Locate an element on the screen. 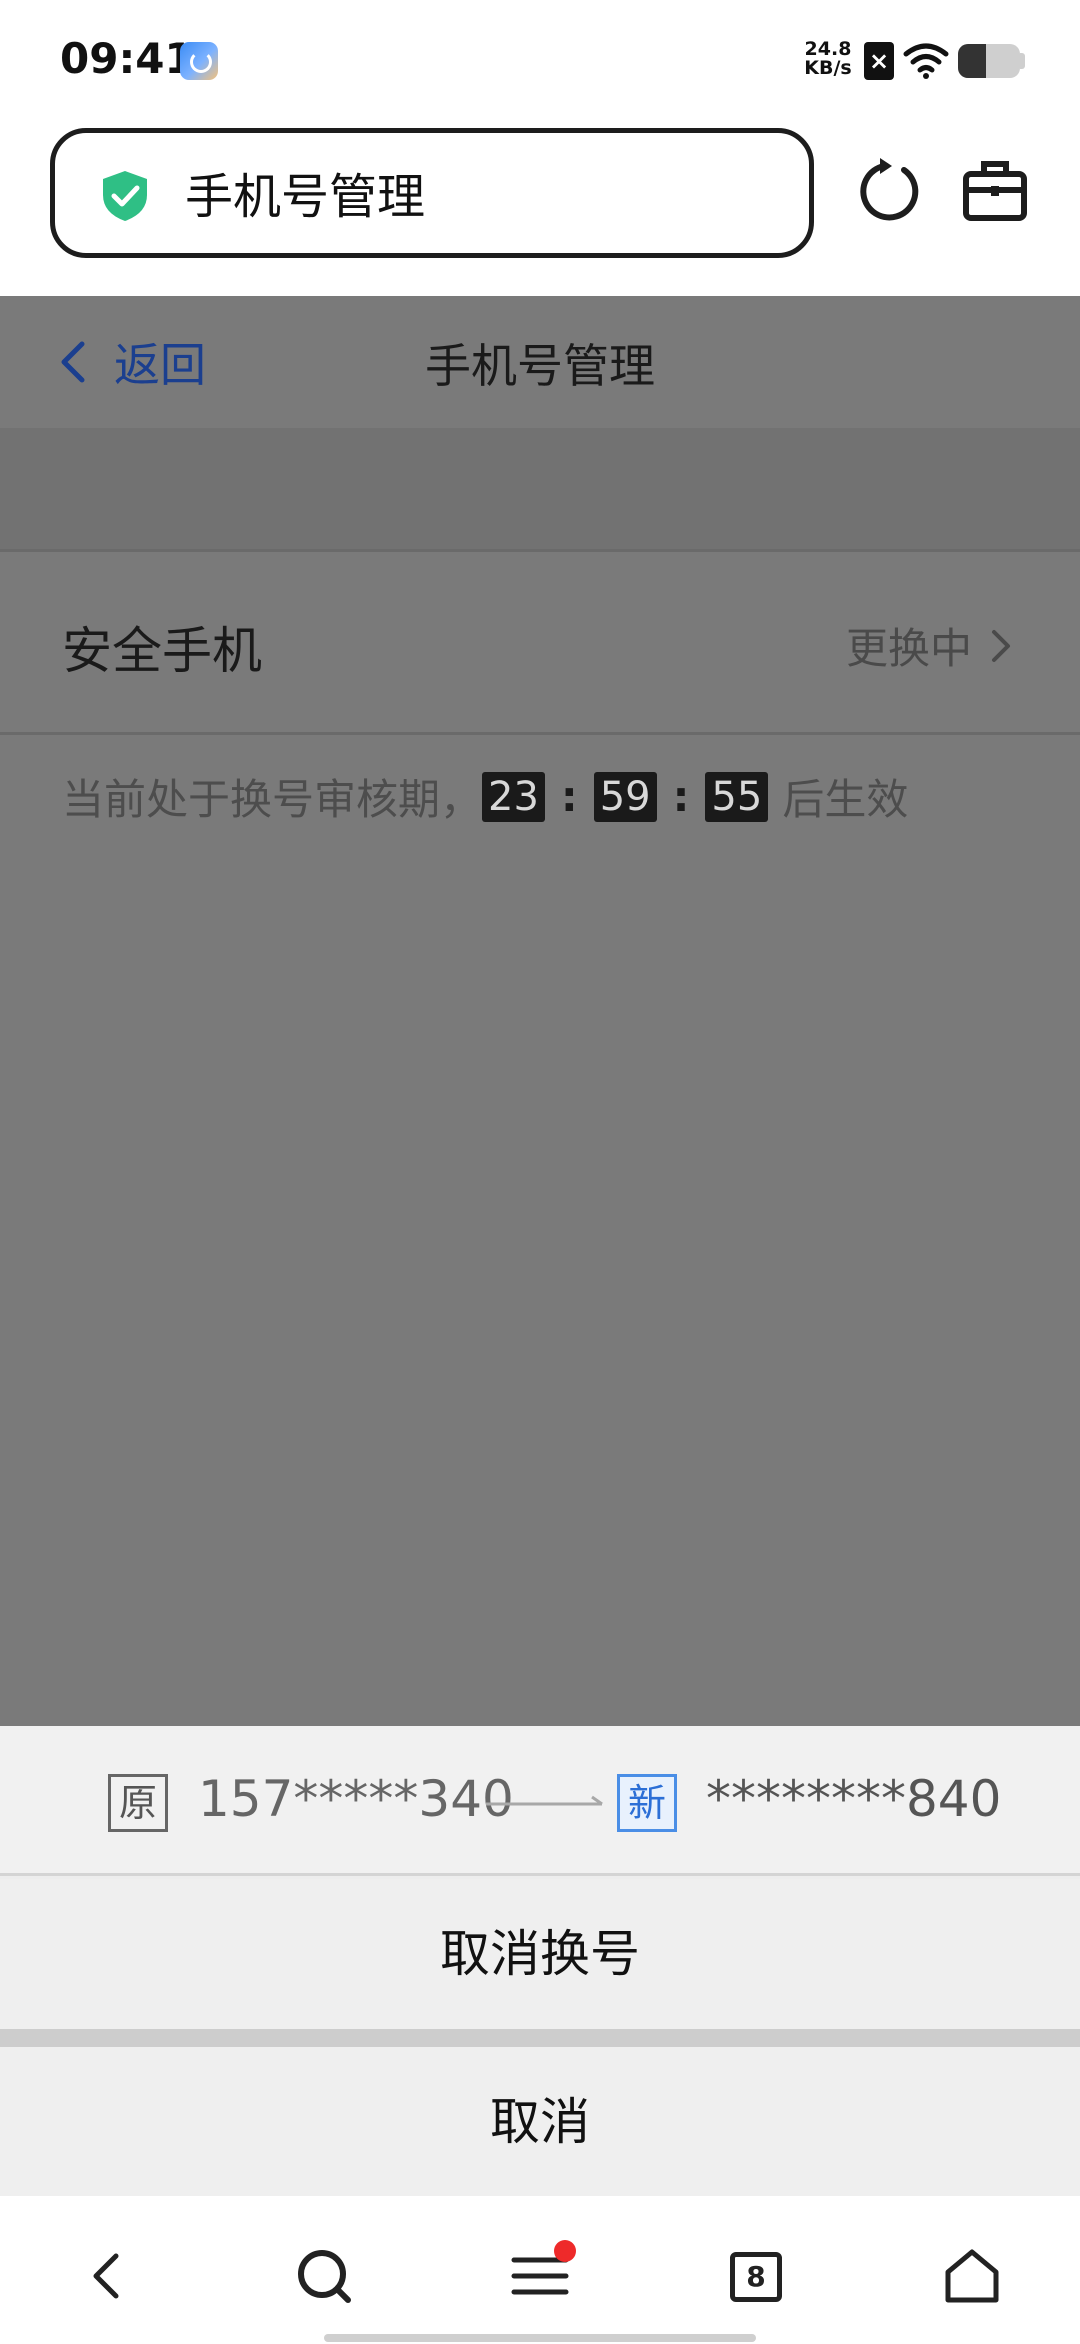  battery-cap is located at coordinates (1022, 61).